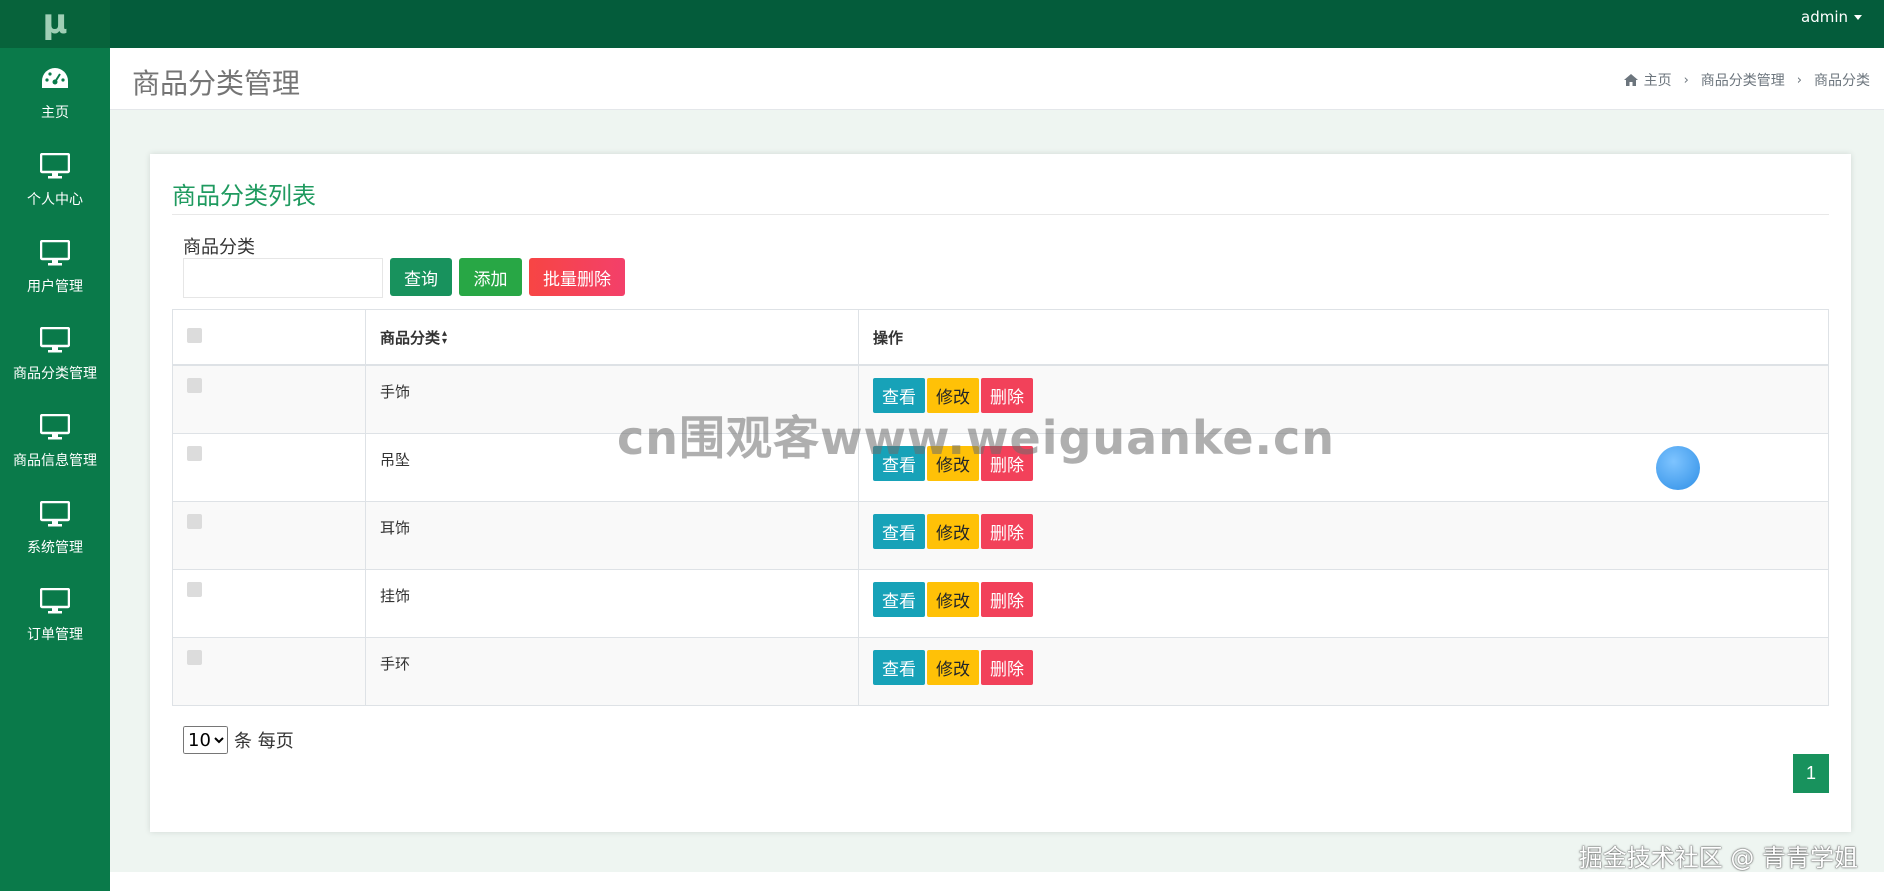 This screenshot has height=891, width=1884. Describe the element at coordinates (283, 278) in the screenshot. I see `category-search-input` at that location.